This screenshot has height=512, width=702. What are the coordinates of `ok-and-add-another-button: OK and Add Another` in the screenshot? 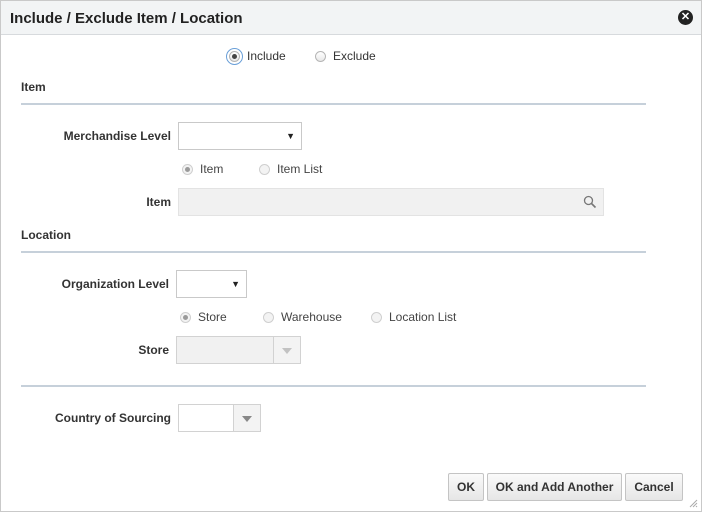 It's located at (554, 487).